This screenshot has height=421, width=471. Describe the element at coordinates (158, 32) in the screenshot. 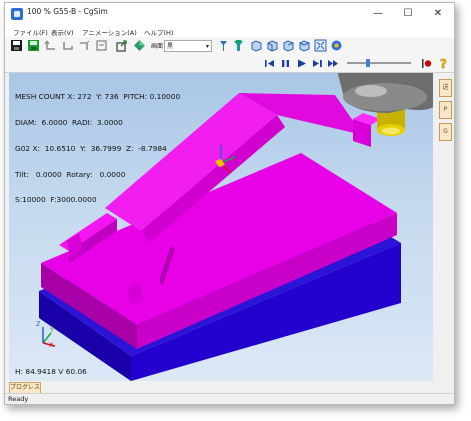

I see `menu-help: ヘルプ(H)` at that location.